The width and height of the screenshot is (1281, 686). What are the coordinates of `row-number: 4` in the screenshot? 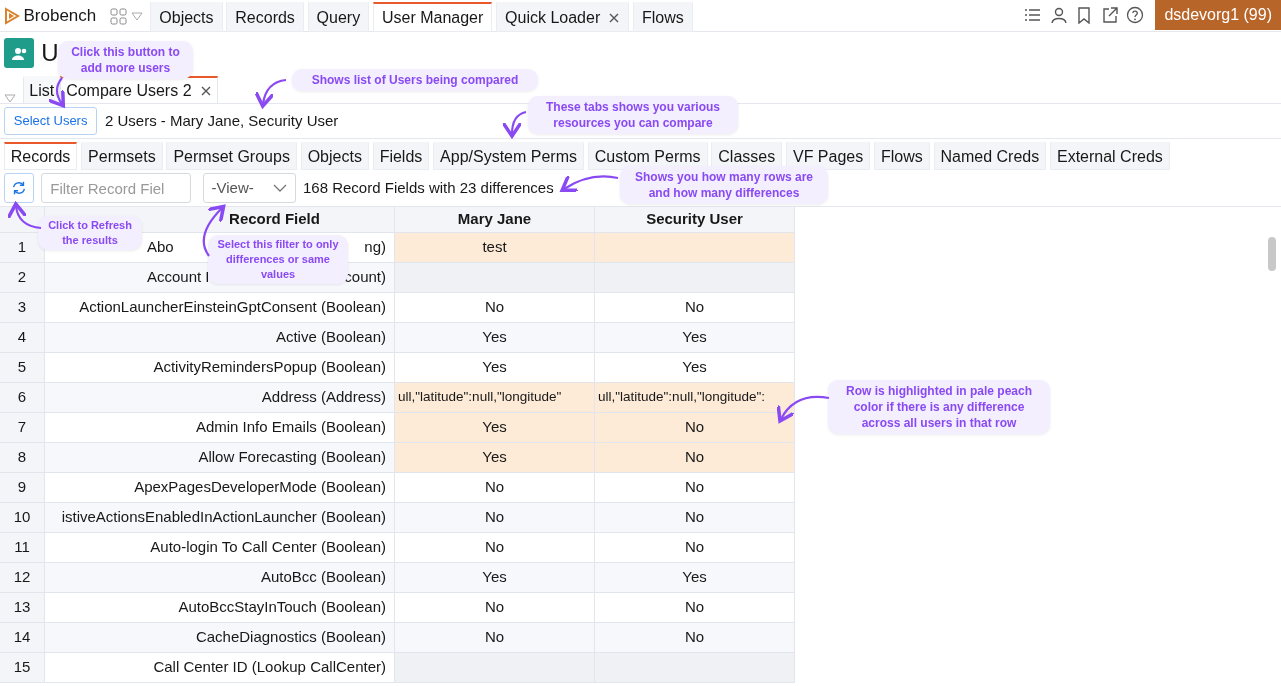 It's located at (22, 338).